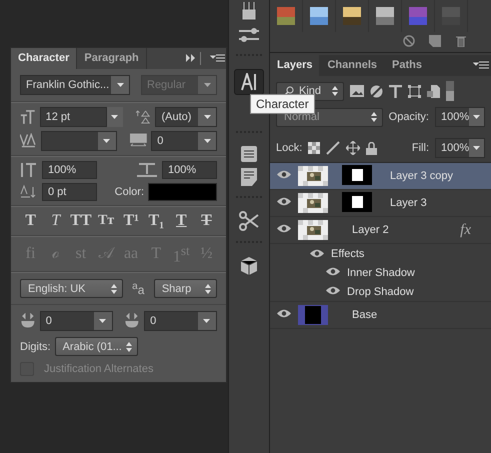  What do you see at coordinates (189, 170) in the screenshot?
I see `horizontal-scale-field: 100%` at bounding box center [189, 170].